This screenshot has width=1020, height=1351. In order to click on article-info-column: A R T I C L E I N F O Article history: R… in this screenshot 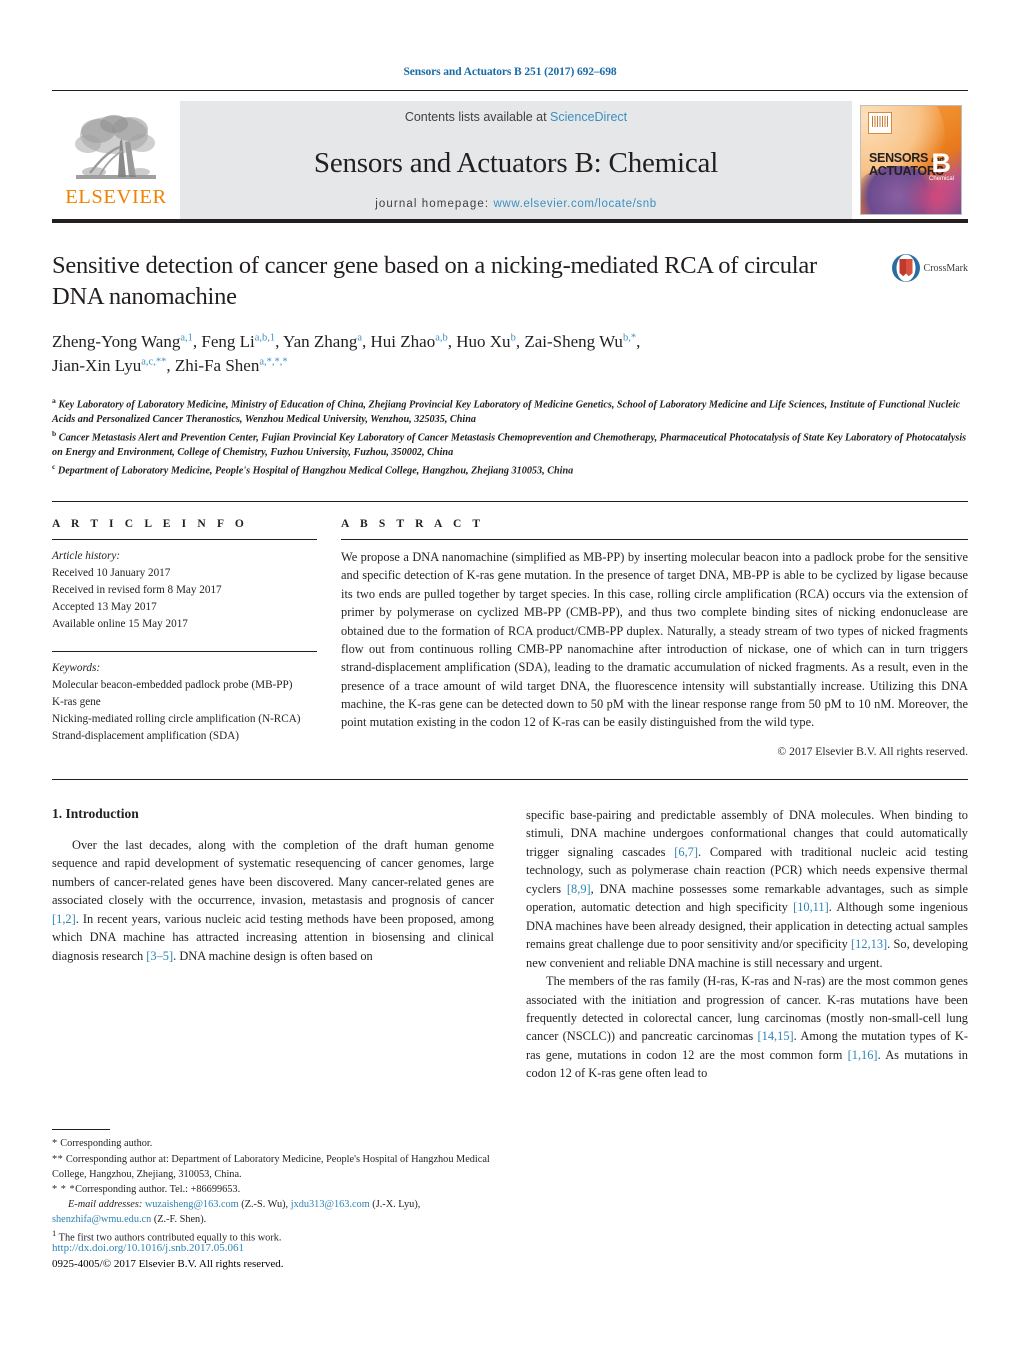, I will do `click(196, 638)`.